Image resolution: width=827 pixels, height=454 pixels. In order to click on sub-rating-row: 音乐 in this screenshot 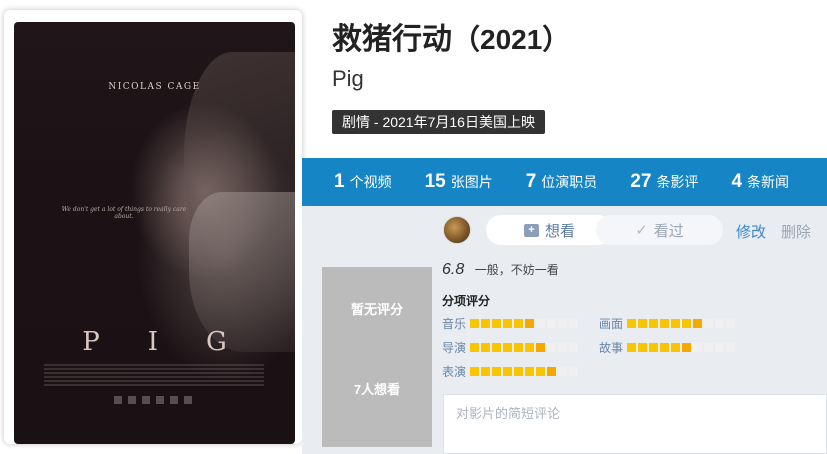, I will do `click(511, 323)`.